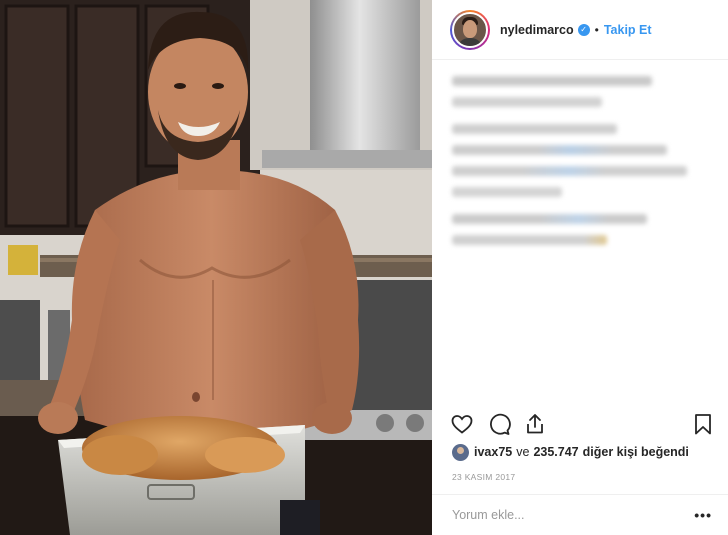 The width and height of the screenshot is (728, 535). I want to click on likes-connector: ve, so click(523, 452).